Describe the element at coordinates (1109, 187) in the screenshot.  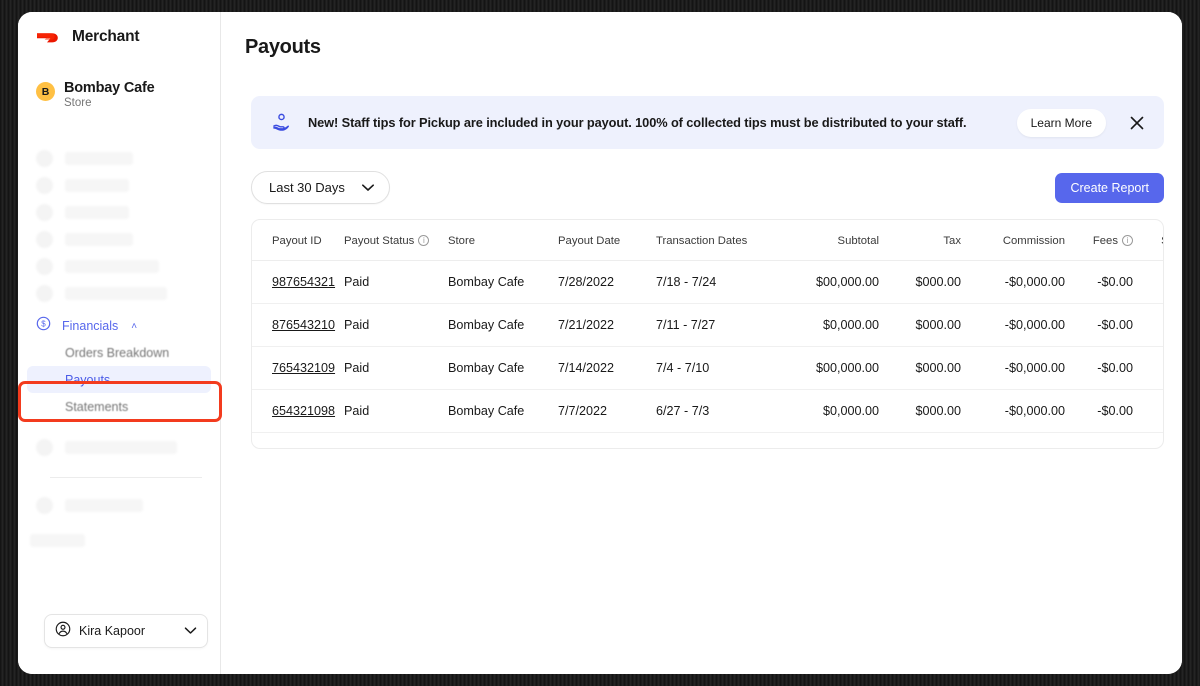
I see `create-report-button: Create Report` at that location.